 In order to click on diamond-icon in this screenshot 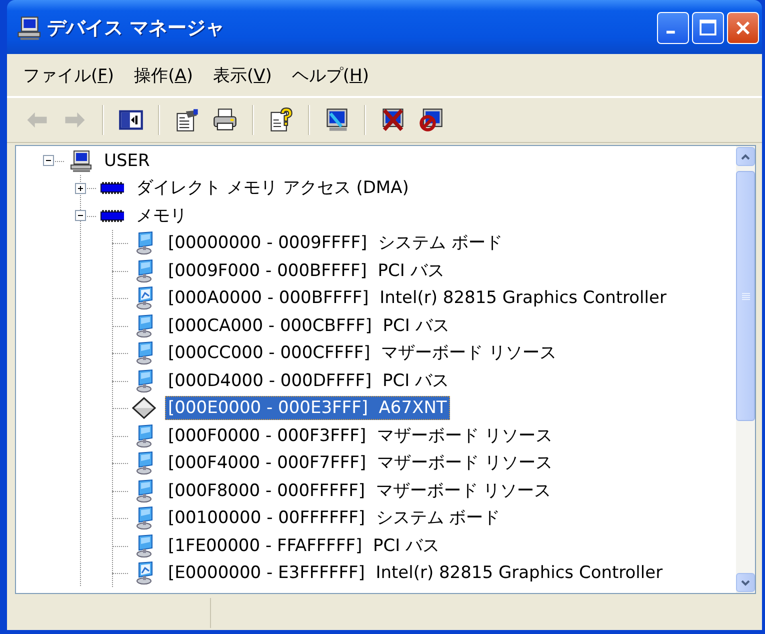, I will do `click(144, 408)`.